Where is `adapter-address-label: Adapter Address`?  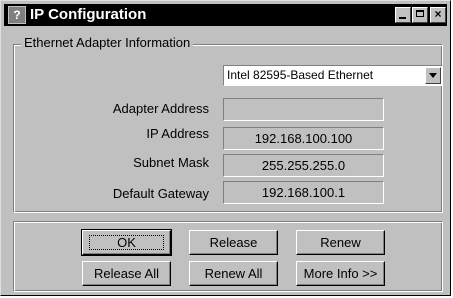 adapter-address-label: Adapter Address is located at coordinates (160, 108).